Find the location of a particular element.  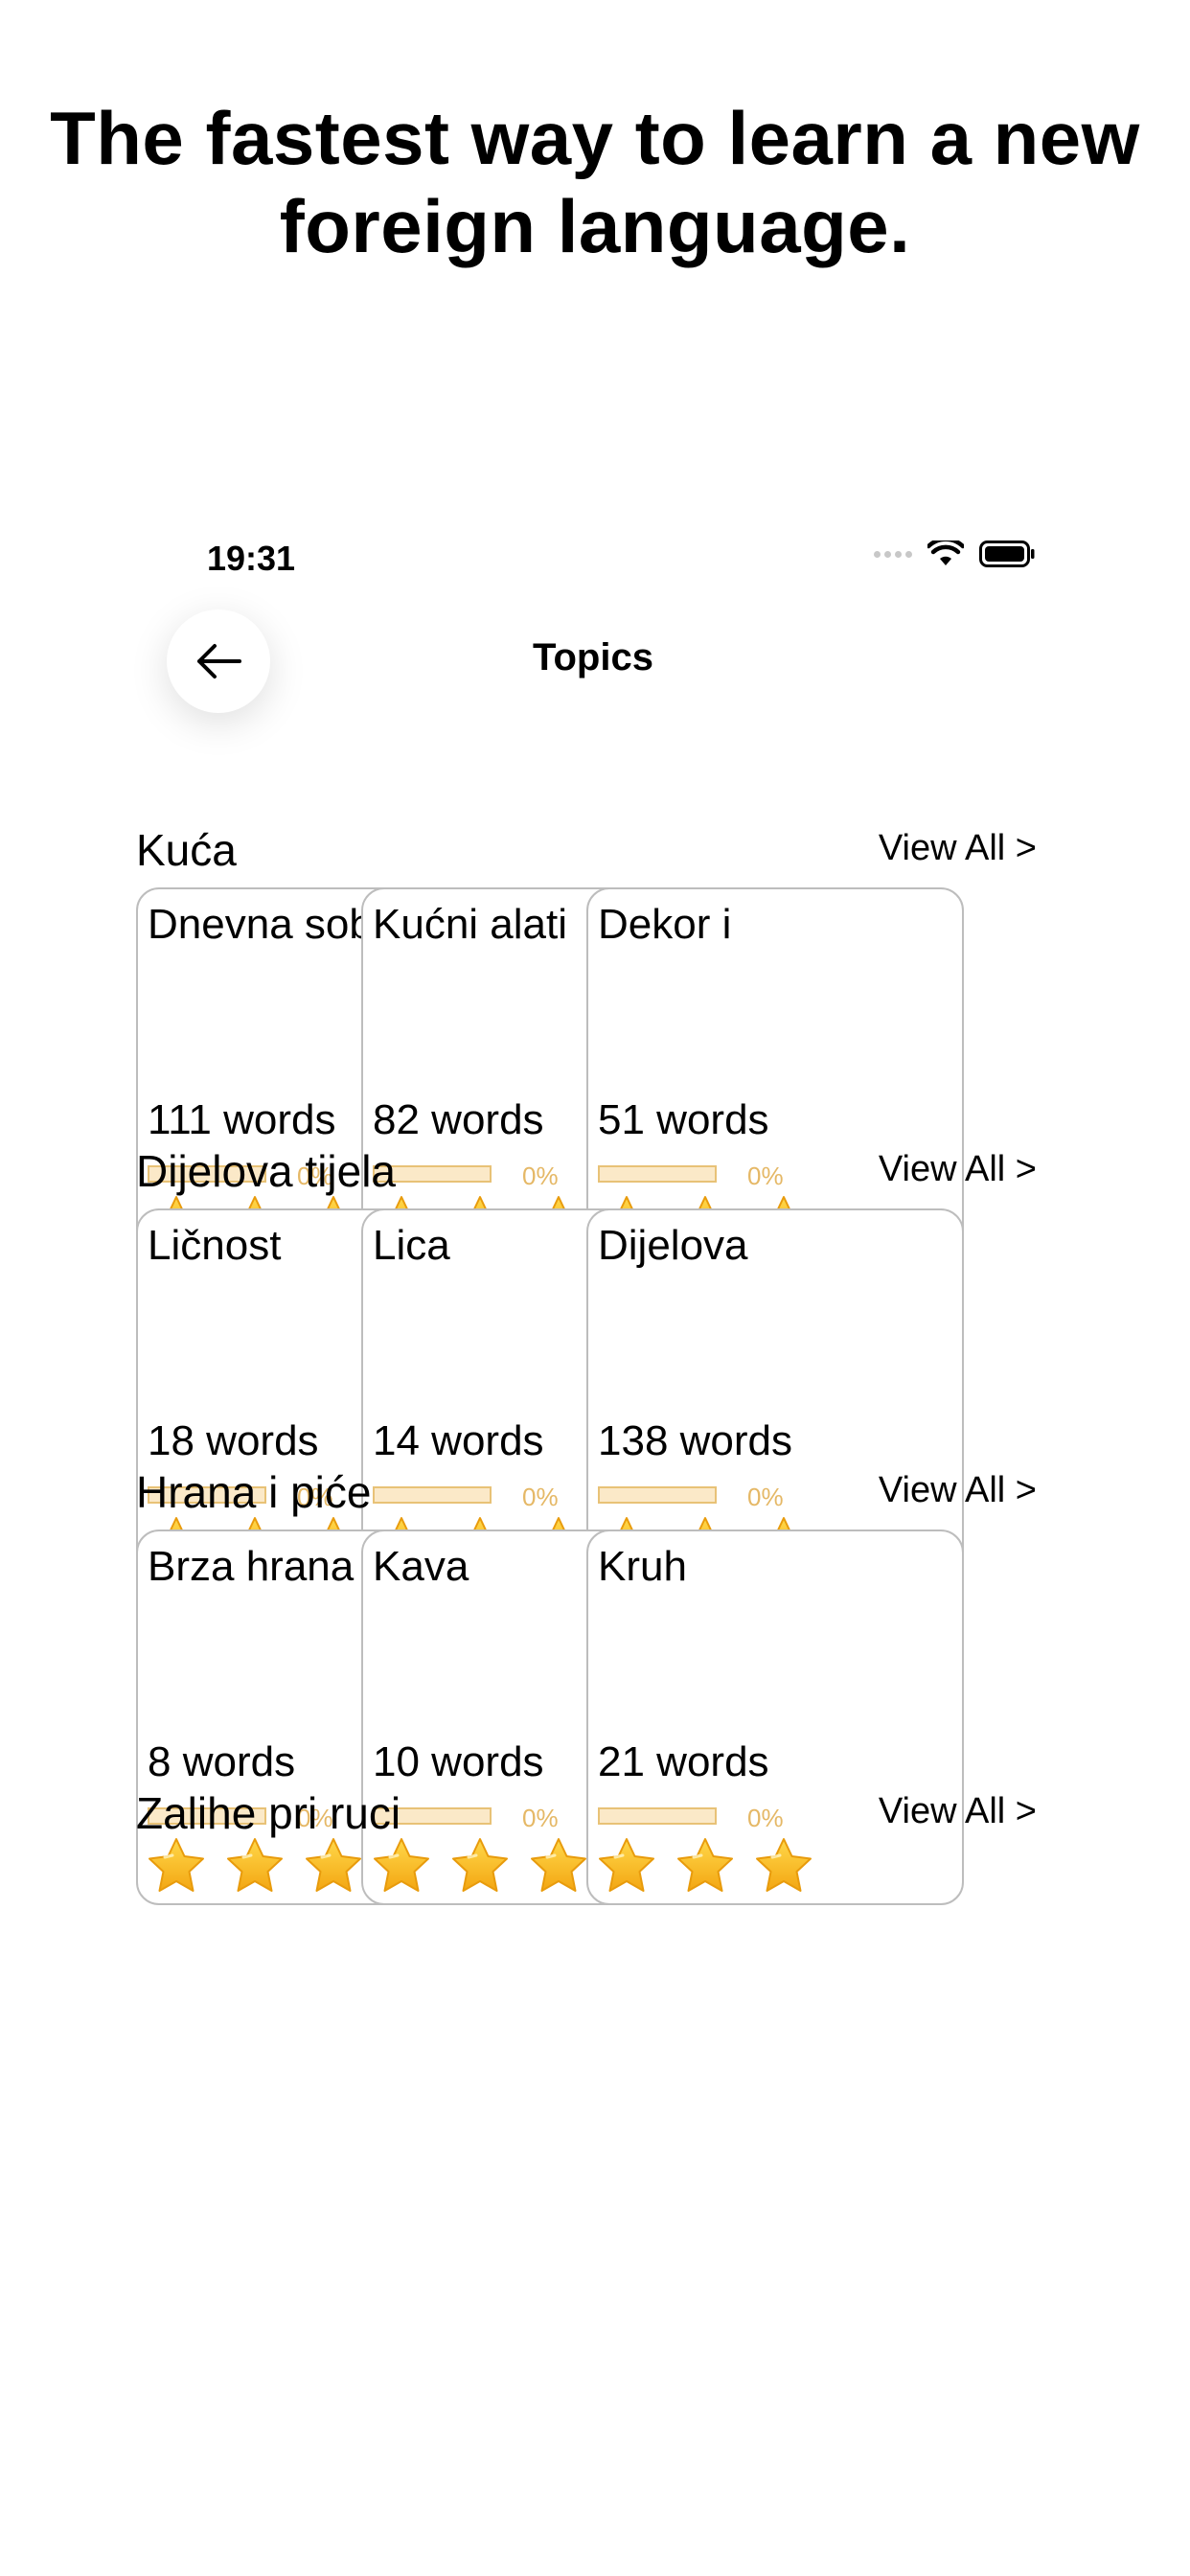

wifi-icon is located at coordinates (946, 553).